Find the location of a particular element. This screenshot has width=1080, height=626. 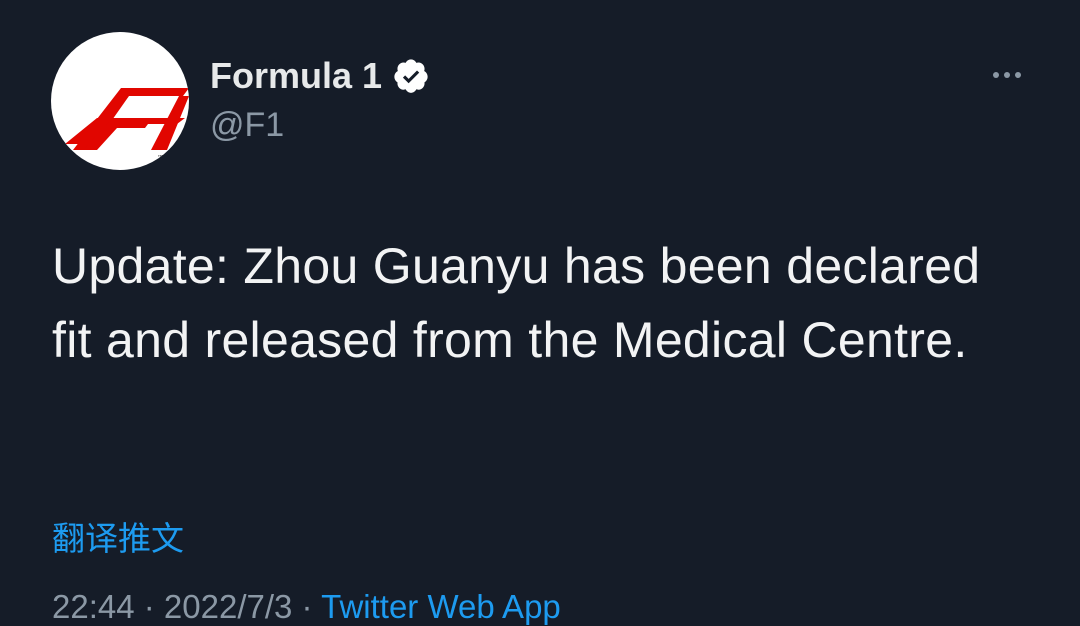

tweet-meta: 22:44 · 2022/7/3 · Twitter Web App is located at coordinates (306, 607).